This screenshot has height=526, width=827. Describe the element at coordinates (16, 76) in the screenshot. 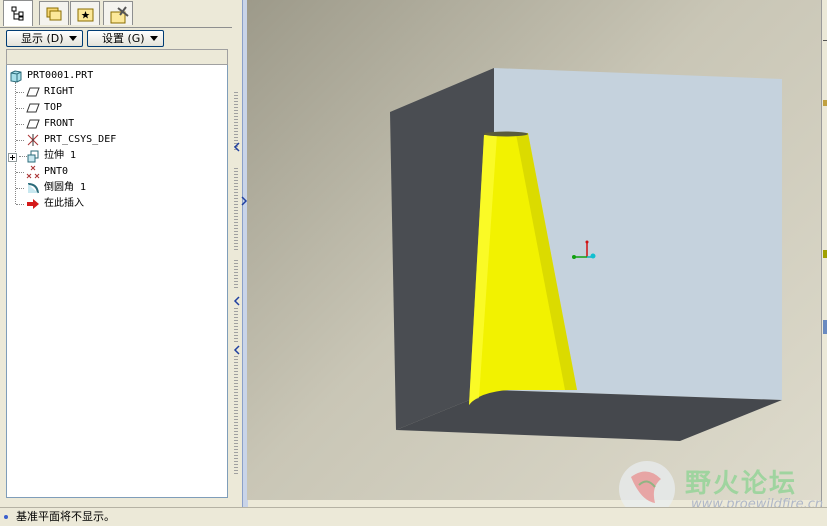

I see `part-icon` at that location.